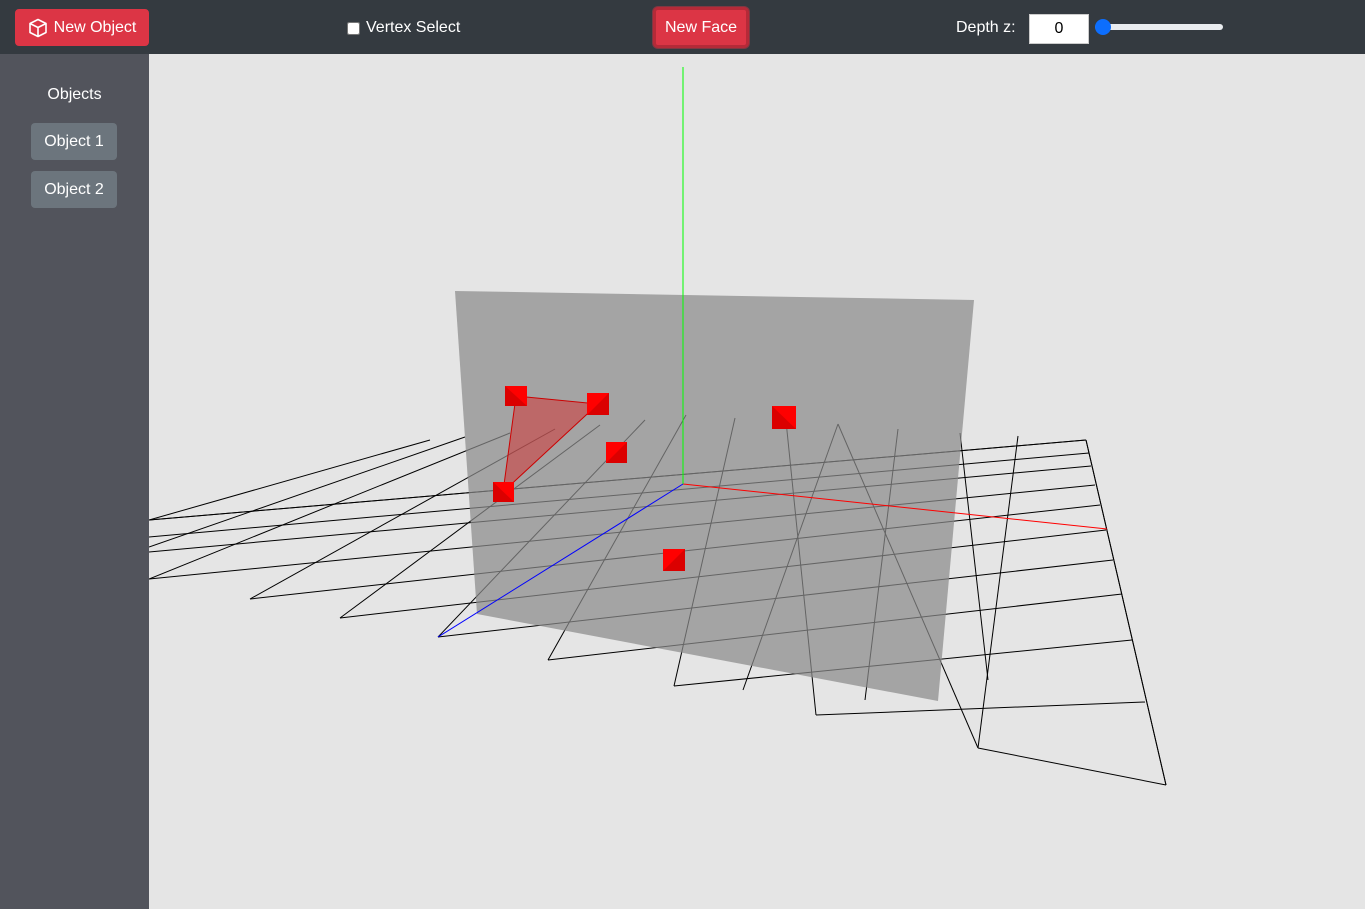  I want to click on new-object-button: New Object, so click(82, 27).